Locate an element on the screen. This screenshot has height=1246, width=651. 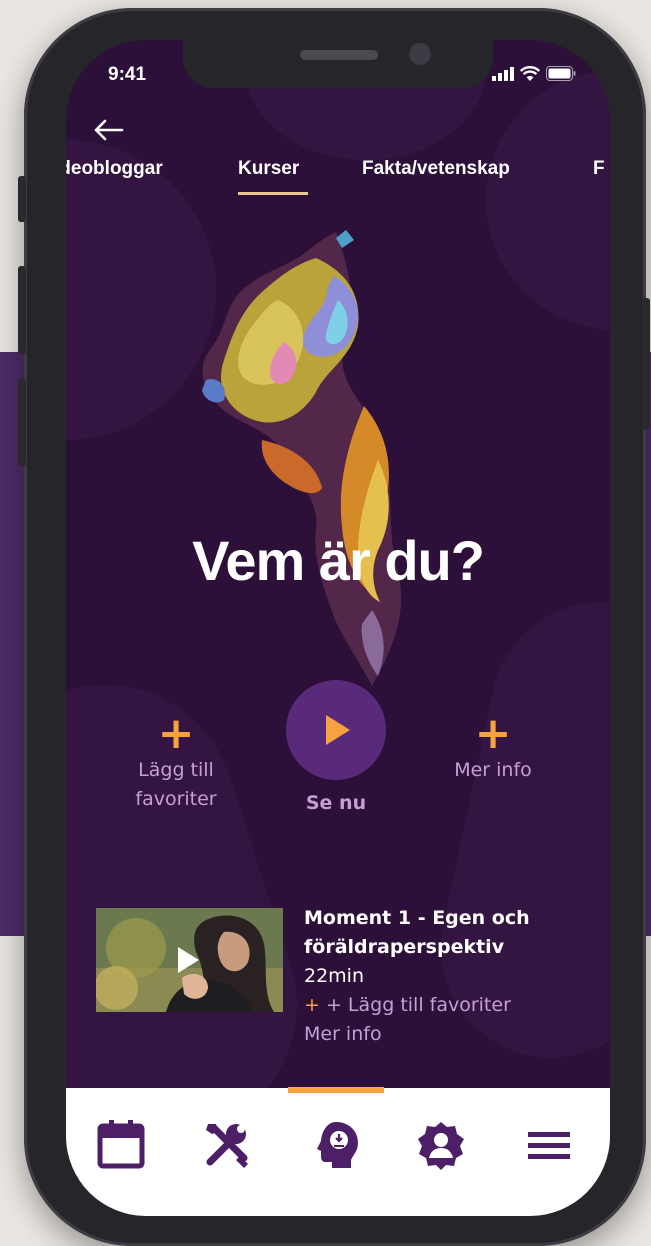
episode-thumbnail is located at coordinates (189, 960).